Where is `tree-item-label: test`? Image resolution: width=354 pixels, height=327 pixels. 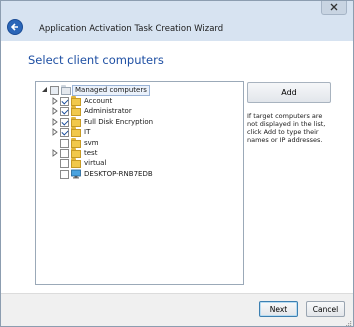 tree-item-label: test is located at coordinates (90, 153).